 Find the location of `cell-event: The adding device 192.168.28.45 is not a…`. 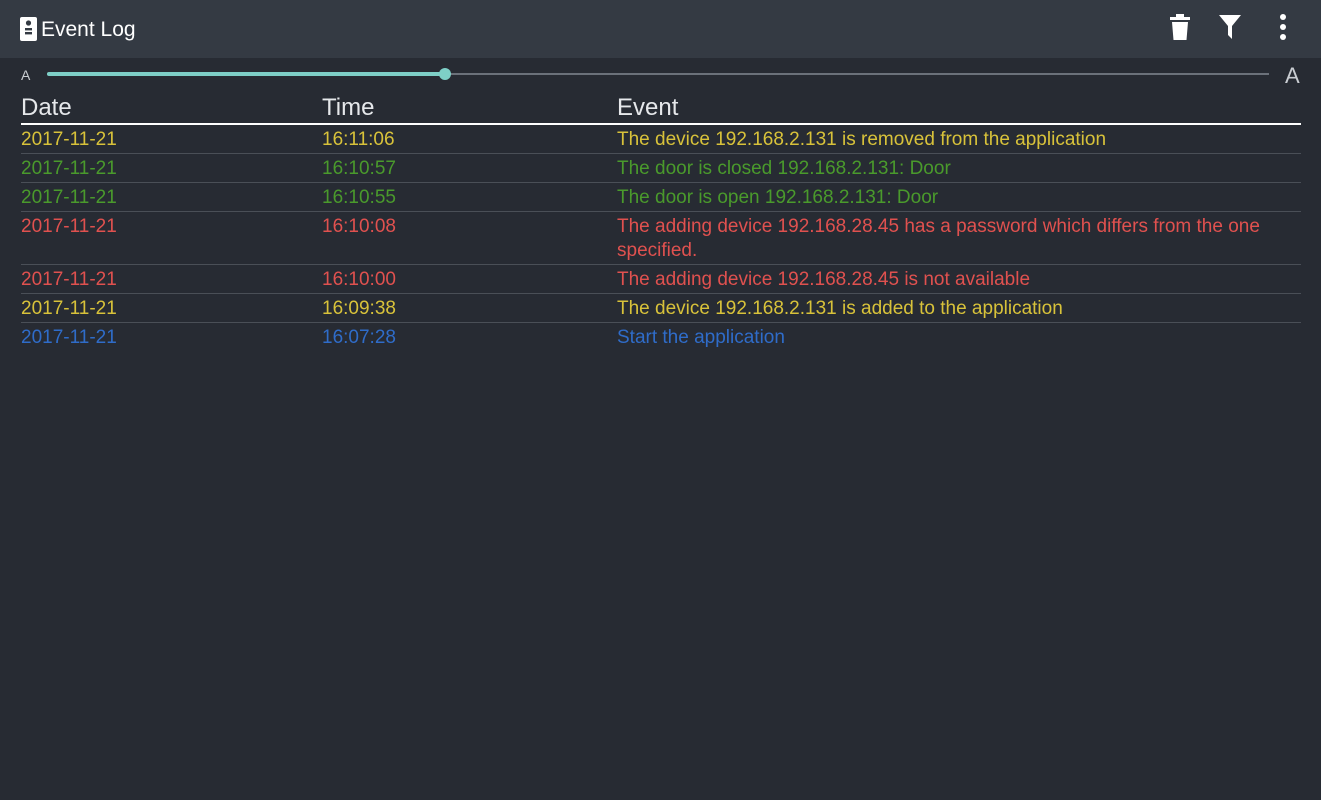

cell-event: The adding device 192.168.28.45 is not a… is located at coordinates (824, 279).